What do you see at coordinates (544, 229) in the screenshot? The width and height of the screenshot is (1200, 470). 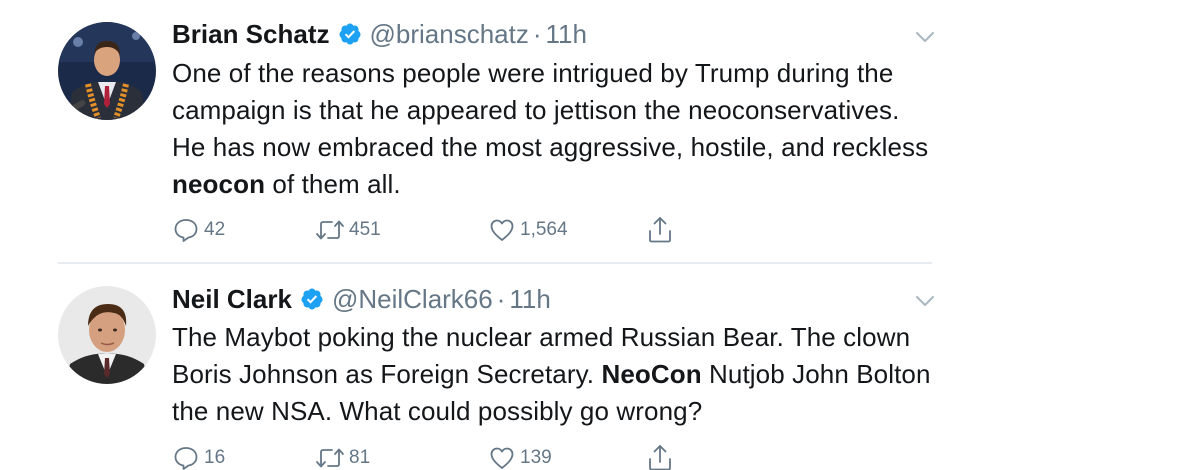 I see `like-count: 1,564` at bounding box center [544, 229].